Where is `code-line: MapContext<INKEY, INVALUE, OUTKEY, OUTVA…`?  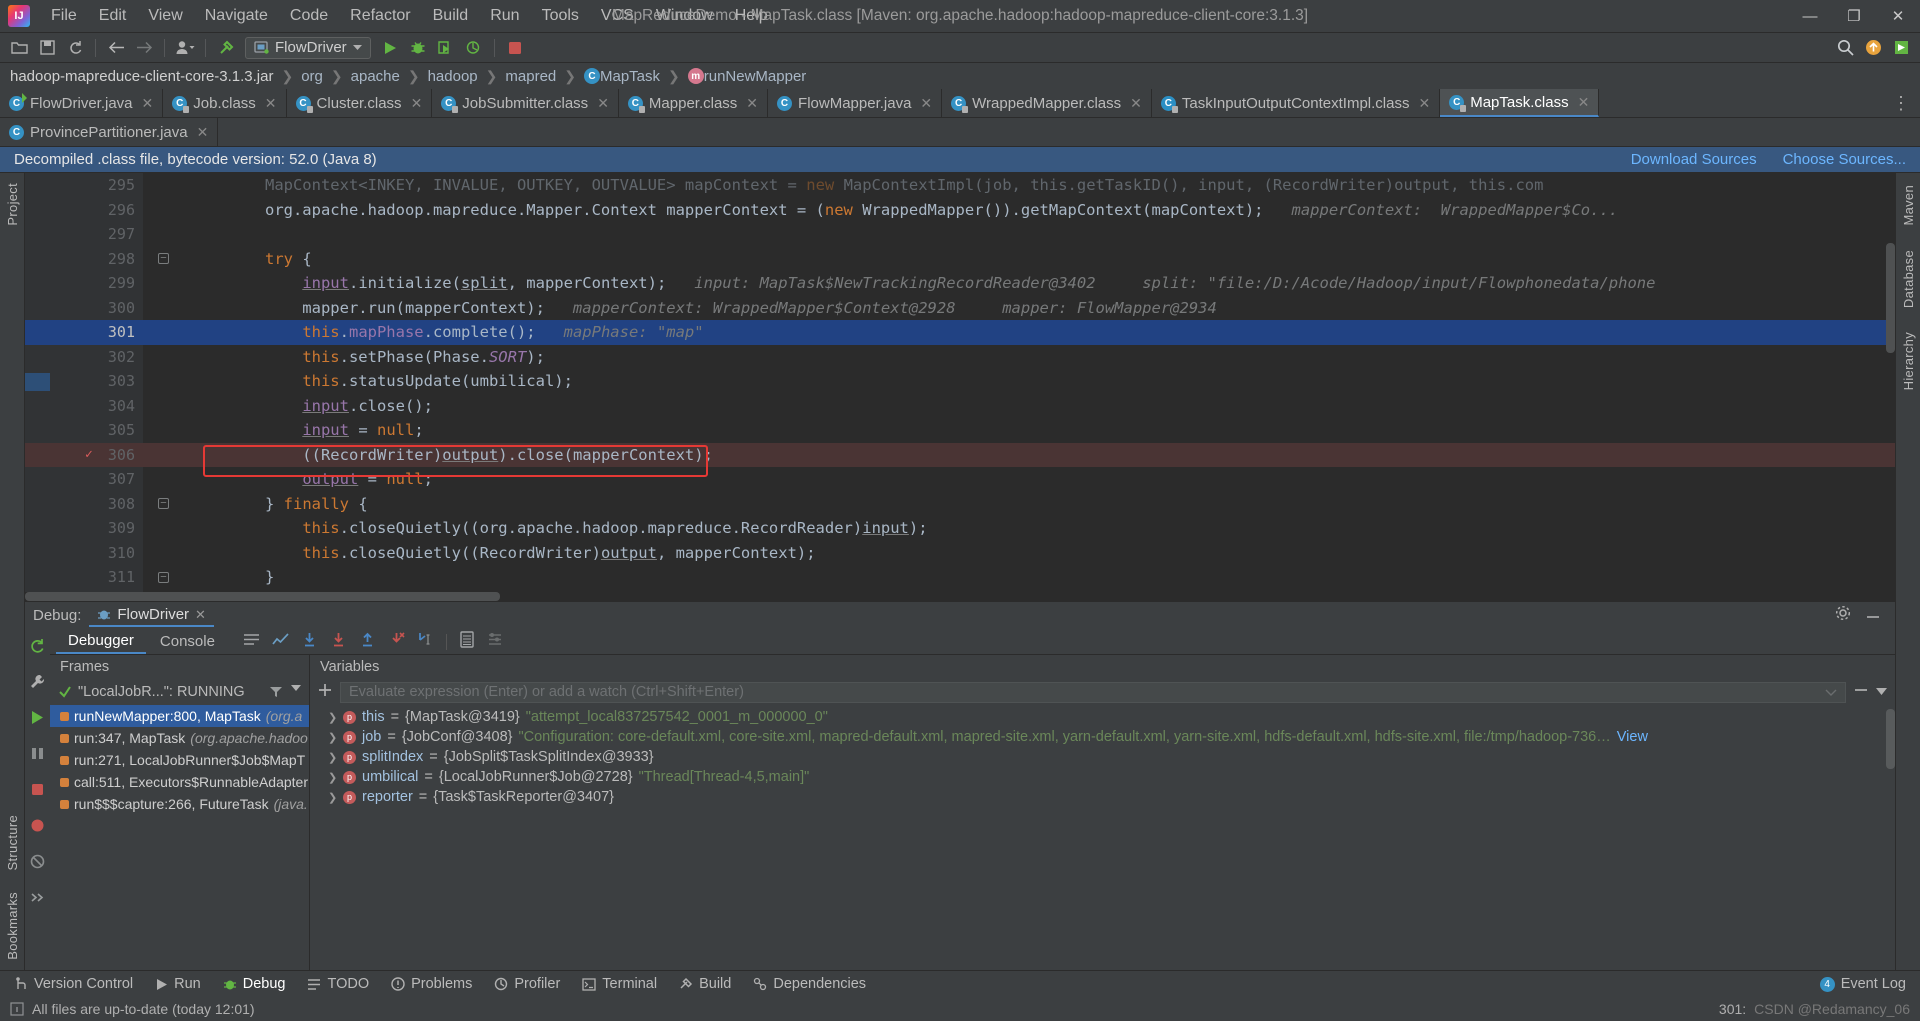
code-line: MapContext<INKEY, INVALUE, OUTKEY, OUTVA… is located at coordinates (1019, 185).